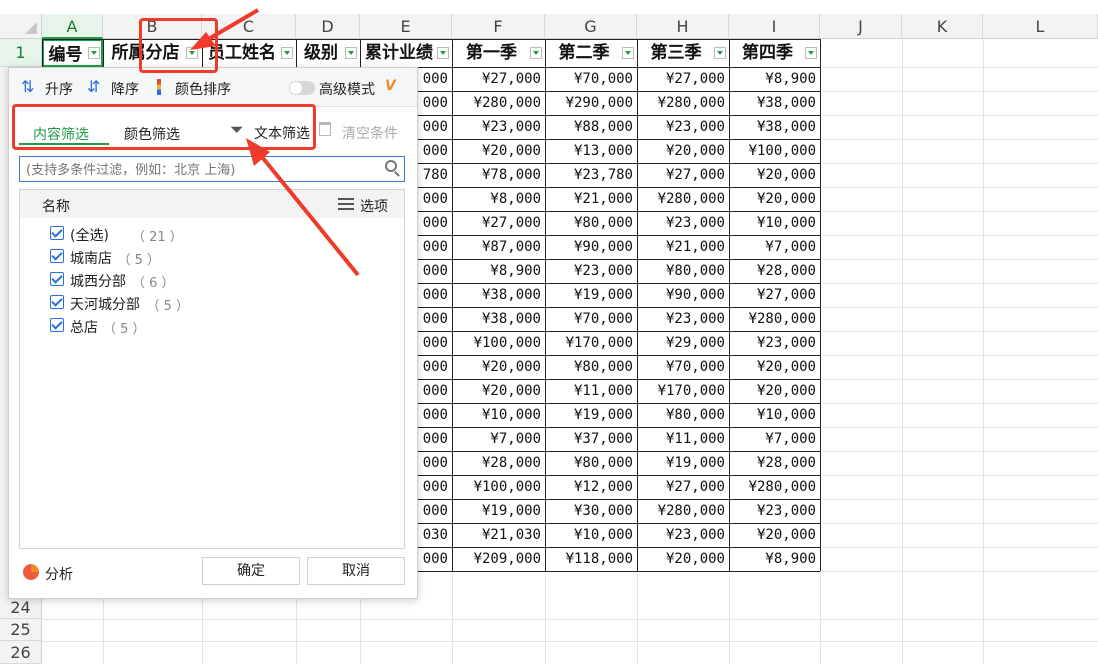 The image size is (1098, 664). I want to click on annotation-arrows, so click(275, 142).